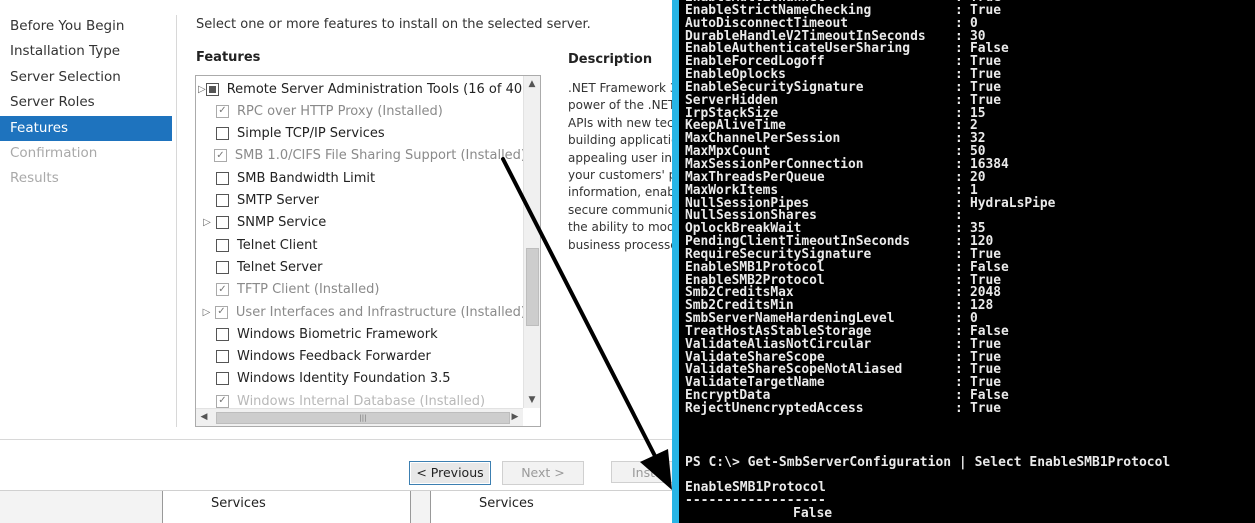 This screenshot has width=1255, height=523. Describe the element at coordinates (228, 57) in the screenshot. I see `features-heading: Features` at that location.